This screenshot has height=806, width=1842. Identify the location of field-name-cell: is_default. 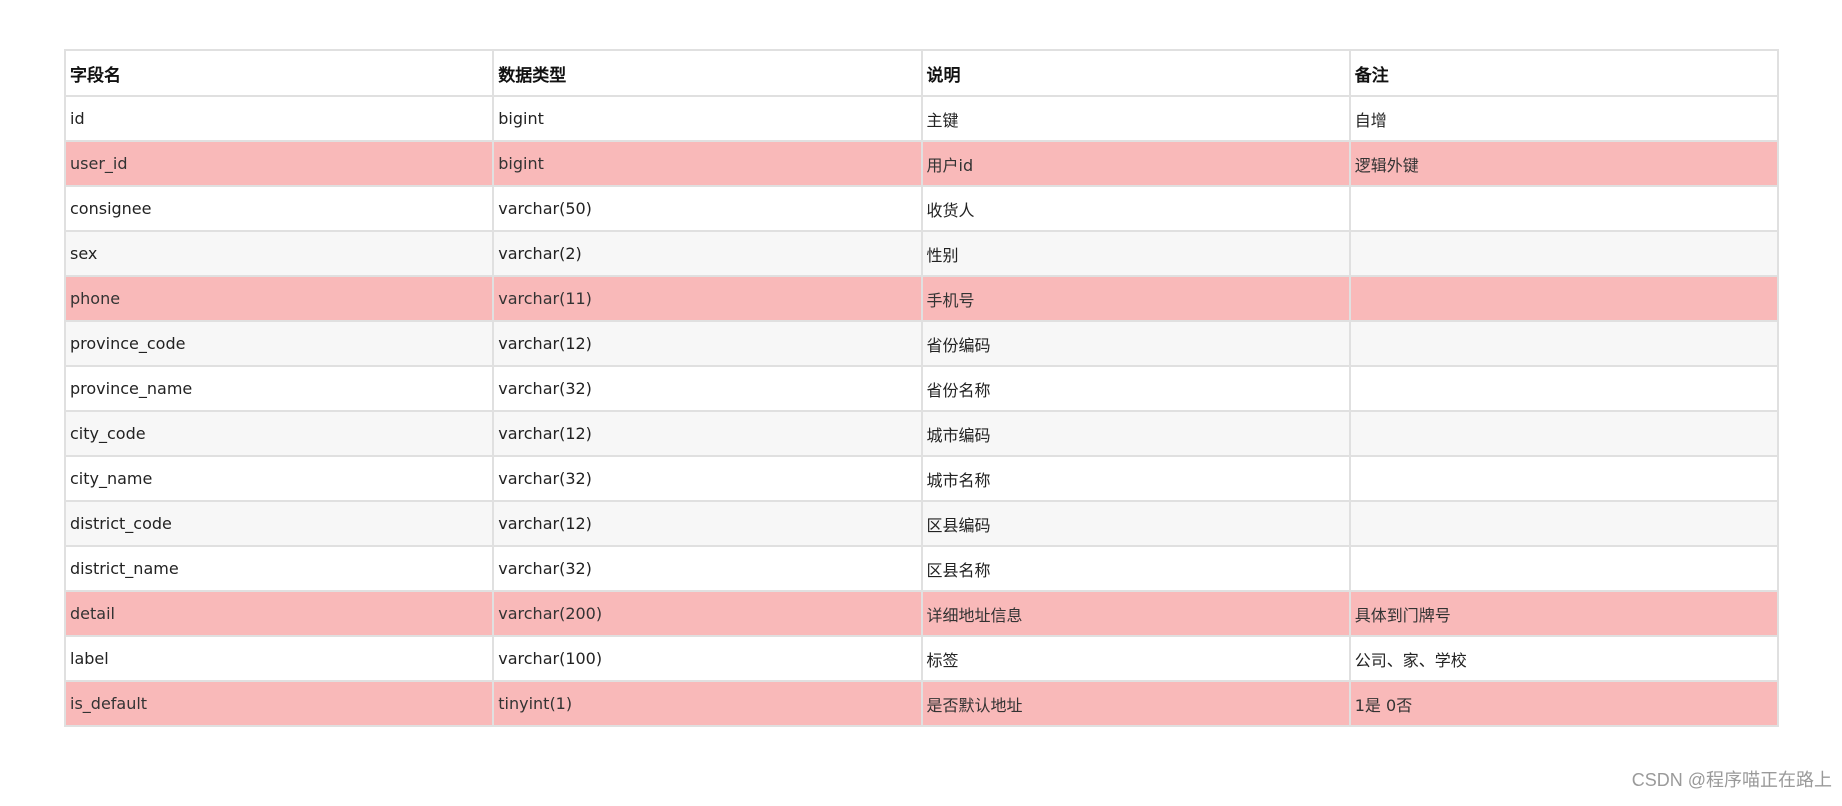
(279, 703).